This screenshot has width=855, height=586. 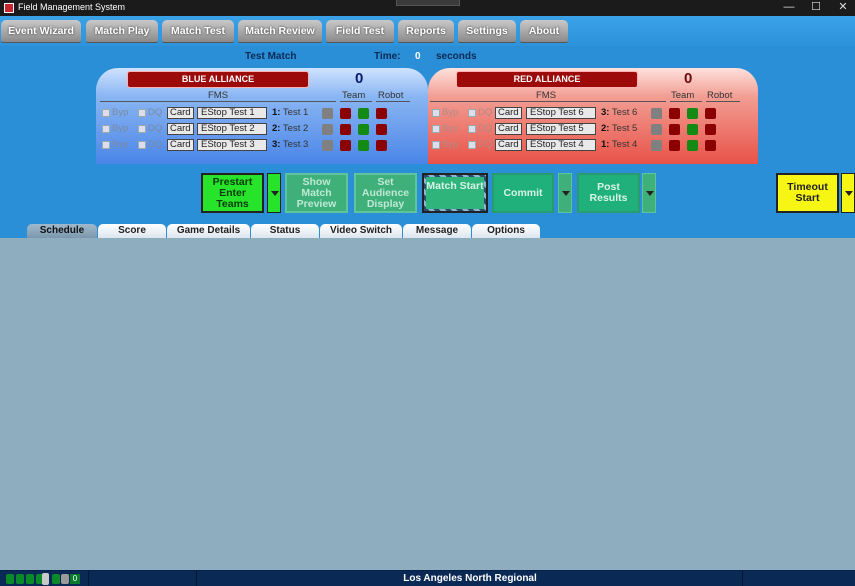 What do you see at coordinates (316, 193) in the screenshot?
I see `show-match-preview-button: Show Match Preview` at bounding box center [316, 193].